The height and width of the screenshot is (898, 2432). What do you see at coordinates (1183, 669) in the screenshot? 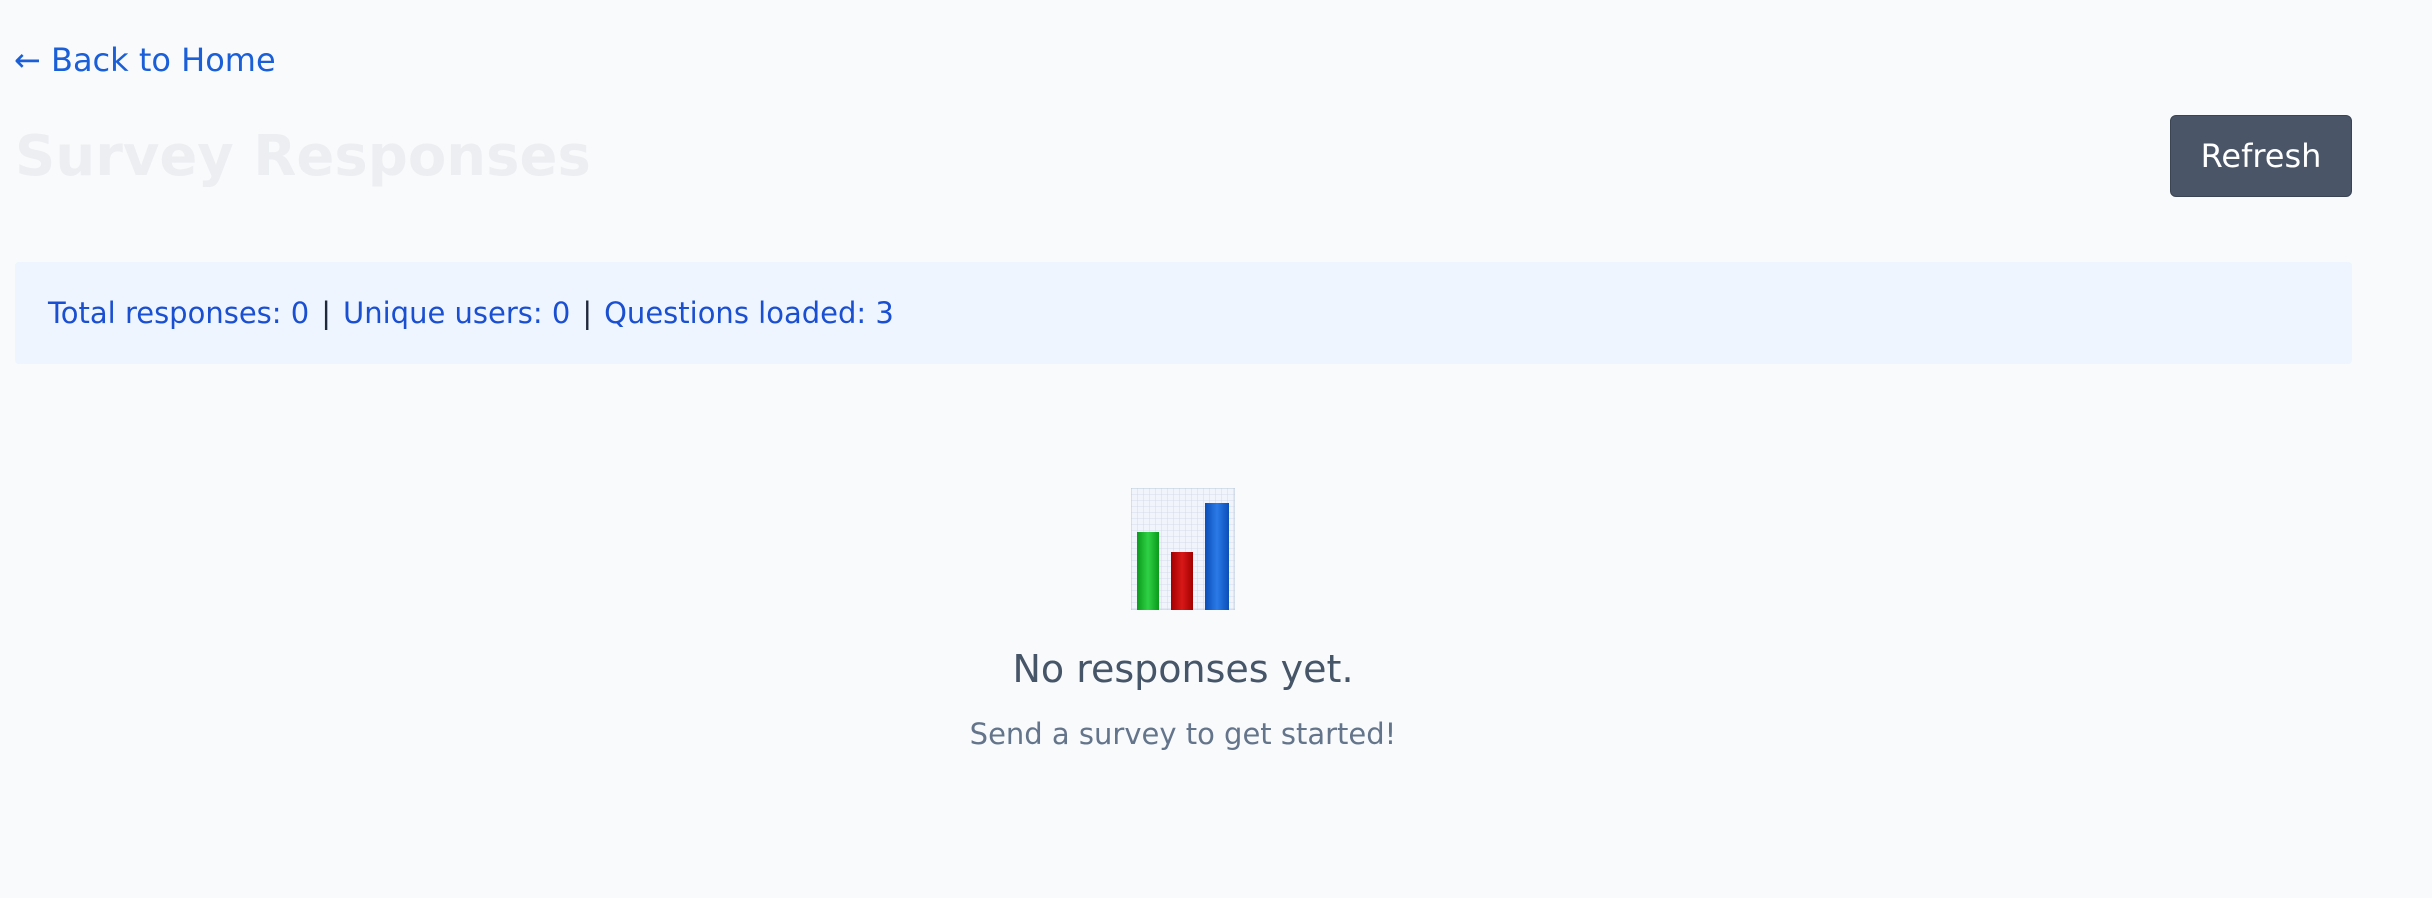
I see `empty-state-title: No responses yet.` at bounding box center [1183, 669].